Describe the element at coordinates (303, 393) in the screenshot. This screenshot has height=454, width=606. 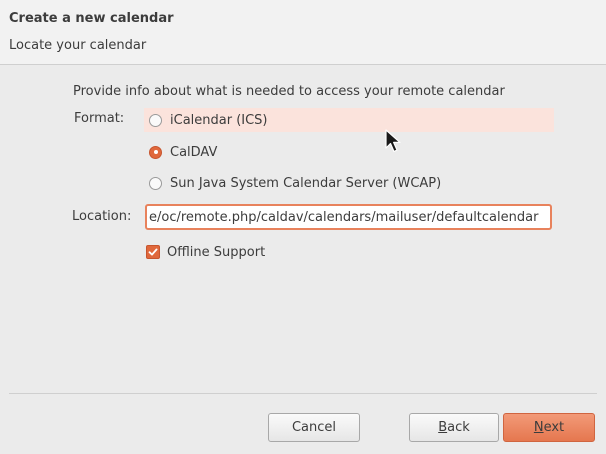
I see `footer-separator` at that location.